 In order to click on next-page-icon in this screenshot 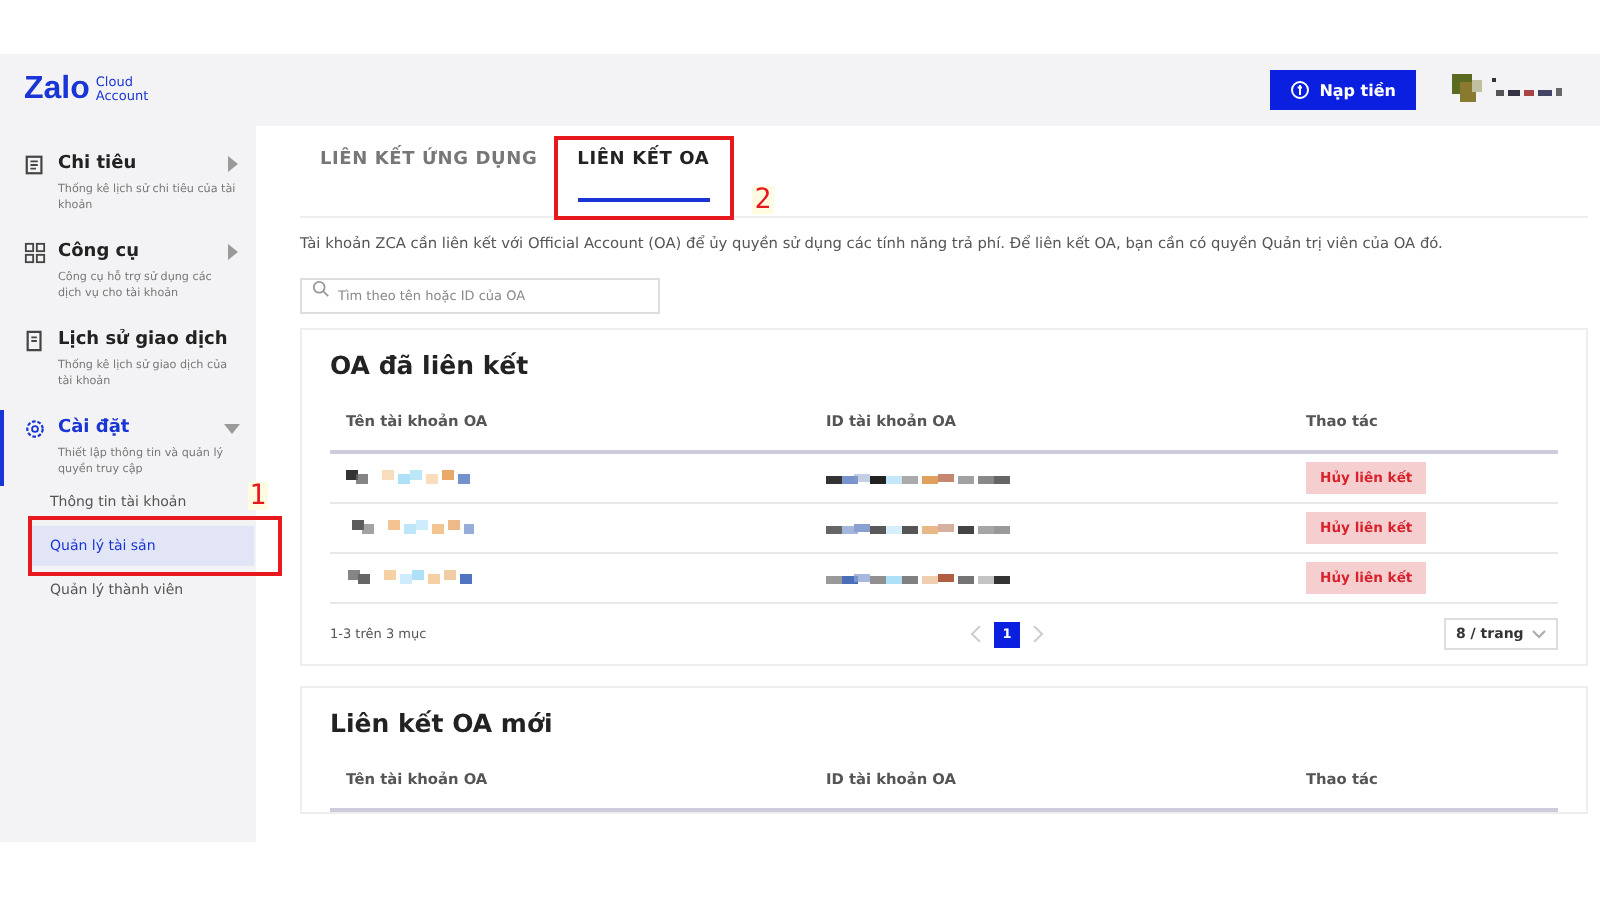, I will do `click(1038, 634)`.